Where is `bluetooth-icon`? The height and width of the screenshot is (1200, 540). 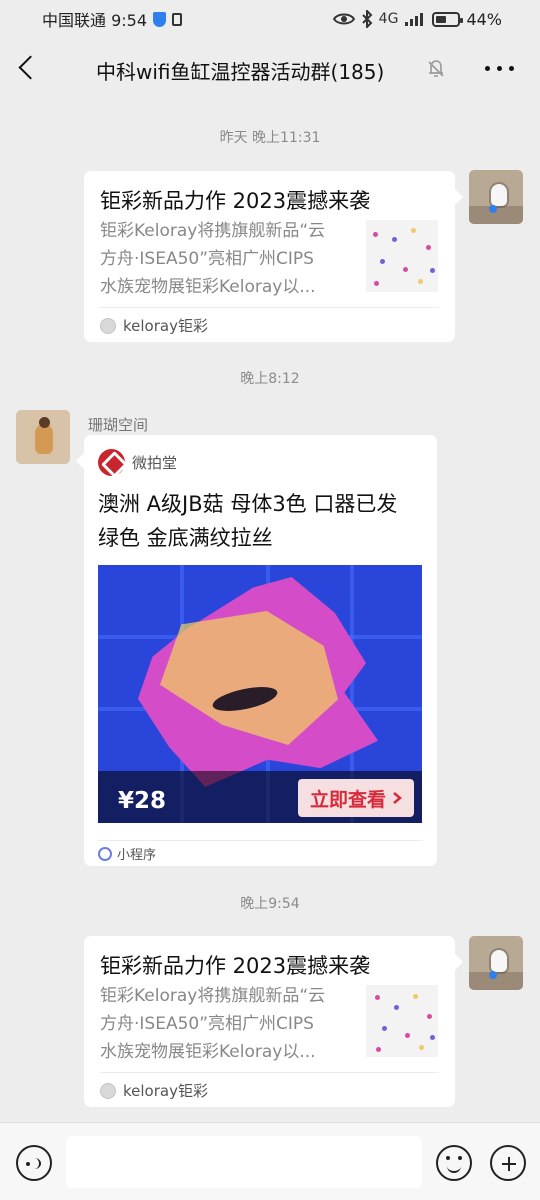 bluetooth-icon is located at coordinates (367, 19).